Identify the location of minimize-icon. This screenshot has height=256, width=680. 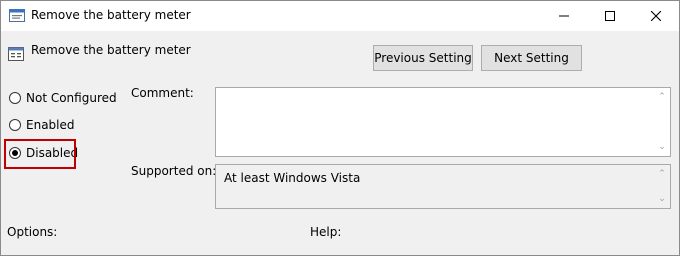
(564, 16).